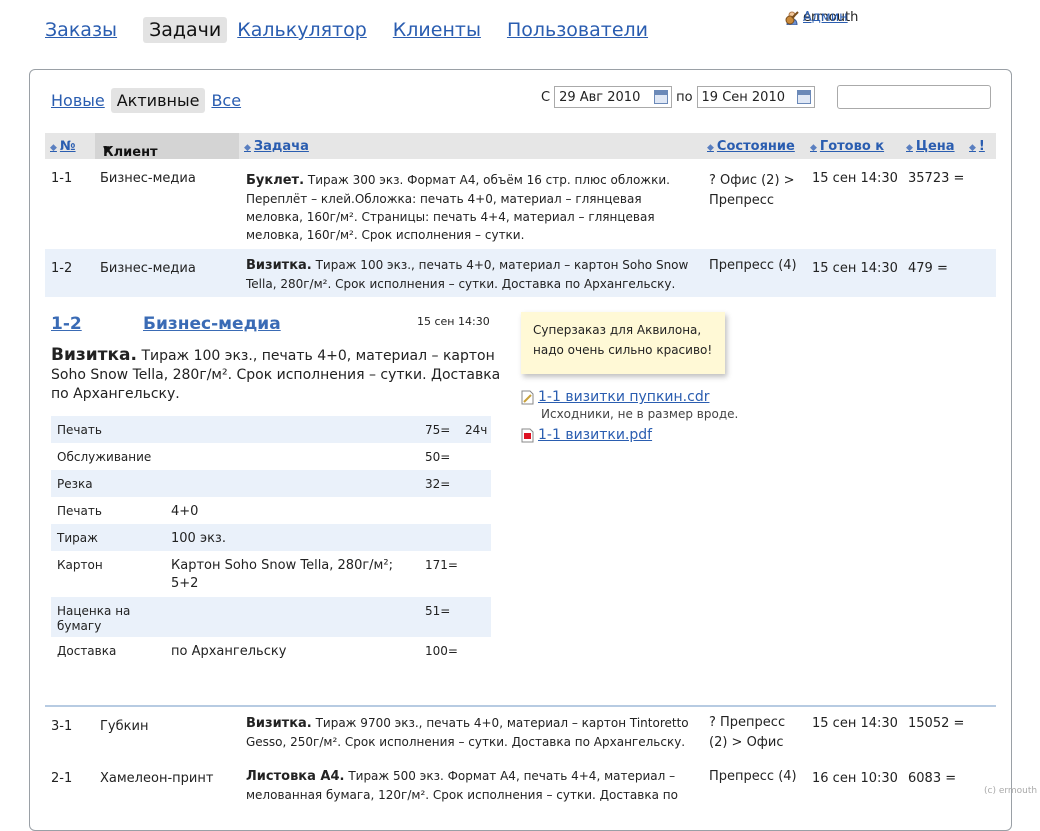 The image size is (1040, 831). Describe the element at coordinates (855, 778) in the screenshot. I see `row-ready: 16 сен 10:30` at that location.